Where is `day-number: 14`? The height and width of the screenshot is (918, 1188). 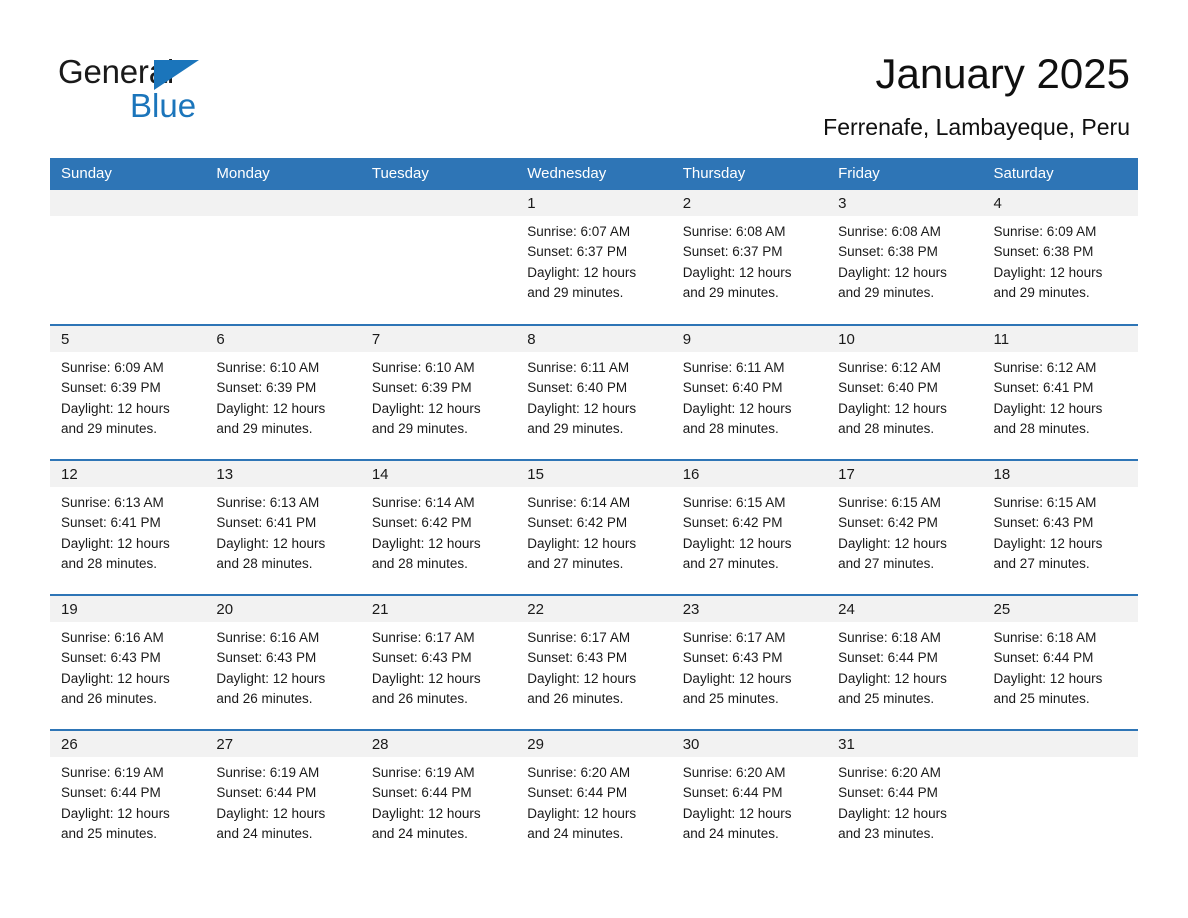
day-number: 14 is located at coordinates (438, 474).